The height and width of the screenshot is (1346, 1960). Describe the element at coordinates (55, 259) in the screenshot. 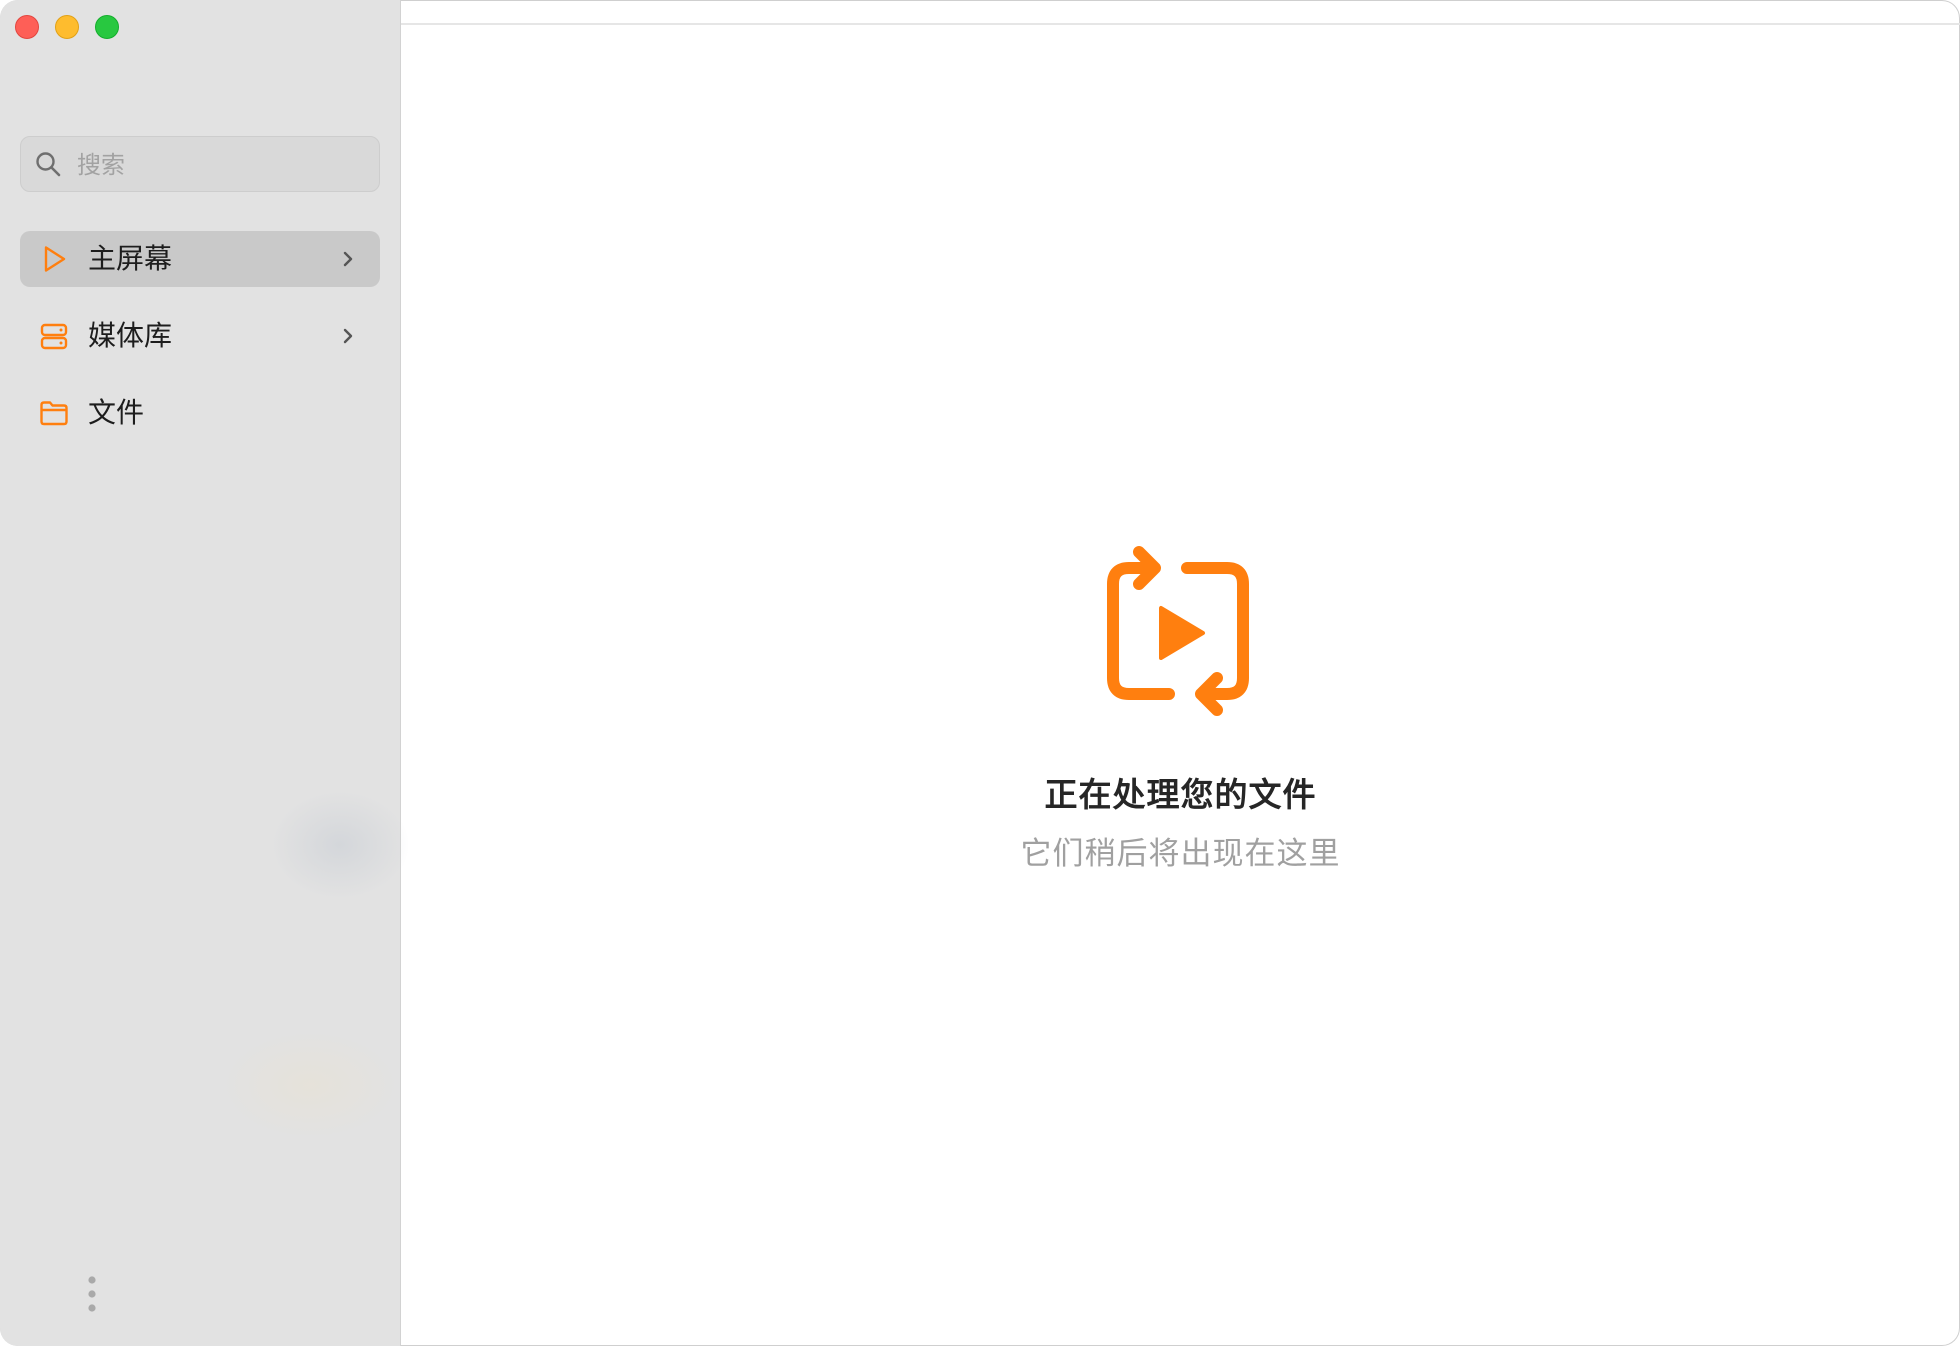

I see `play-outline-icon` at that location.